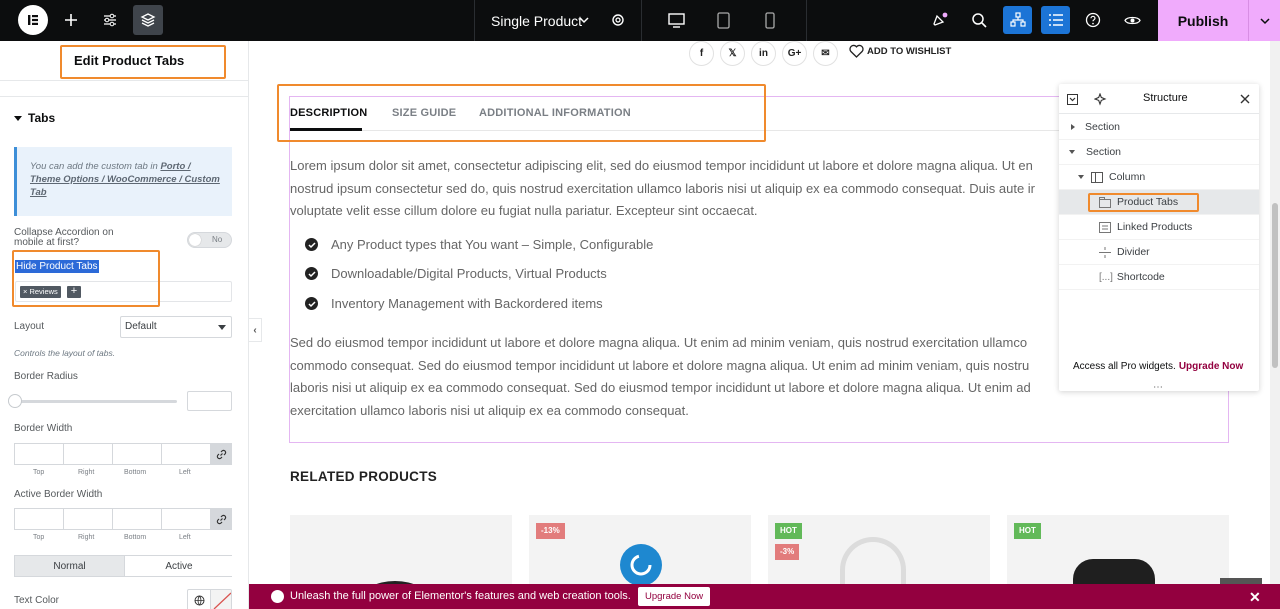 The image size is (1280, 609). What do you see at coordinates (1132, 20) in the screenshot?
I see `preview-eye-icon` at bounding box center [1132, 20].